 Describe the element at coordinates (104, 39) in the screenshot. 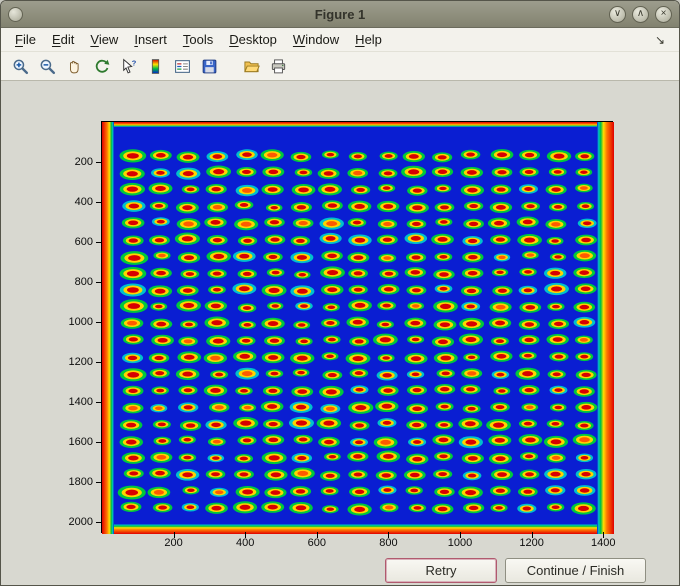

I see `menu-view: View` at that location.